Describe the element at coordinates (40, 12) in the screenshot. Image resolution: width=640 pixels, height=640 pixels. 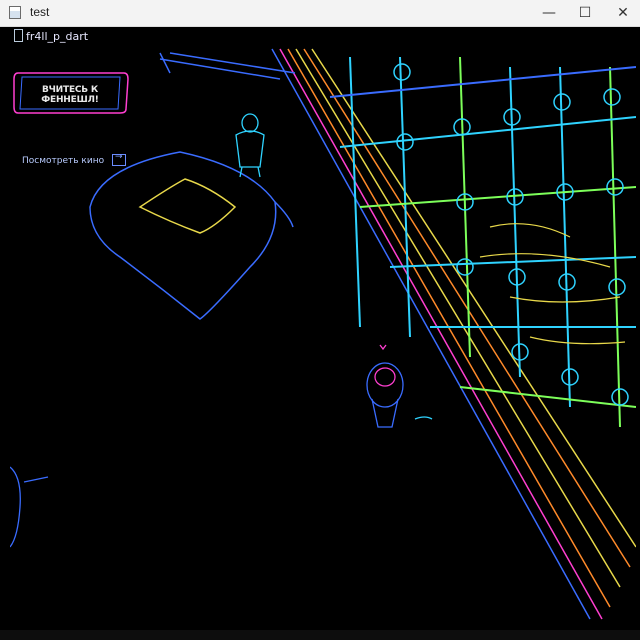
I see `window-title: test` at that location.